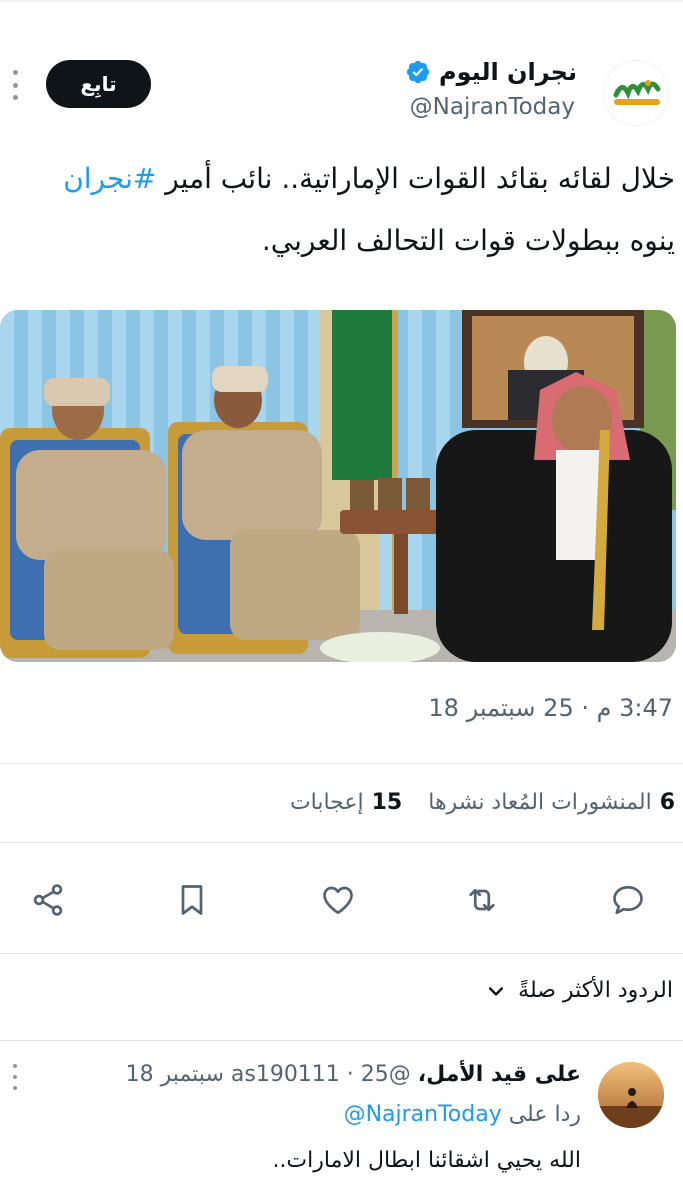  Describe the element at coordinates (508, 72) in the screenshot. I see `author-display-name: نجران اليوم` at that location.